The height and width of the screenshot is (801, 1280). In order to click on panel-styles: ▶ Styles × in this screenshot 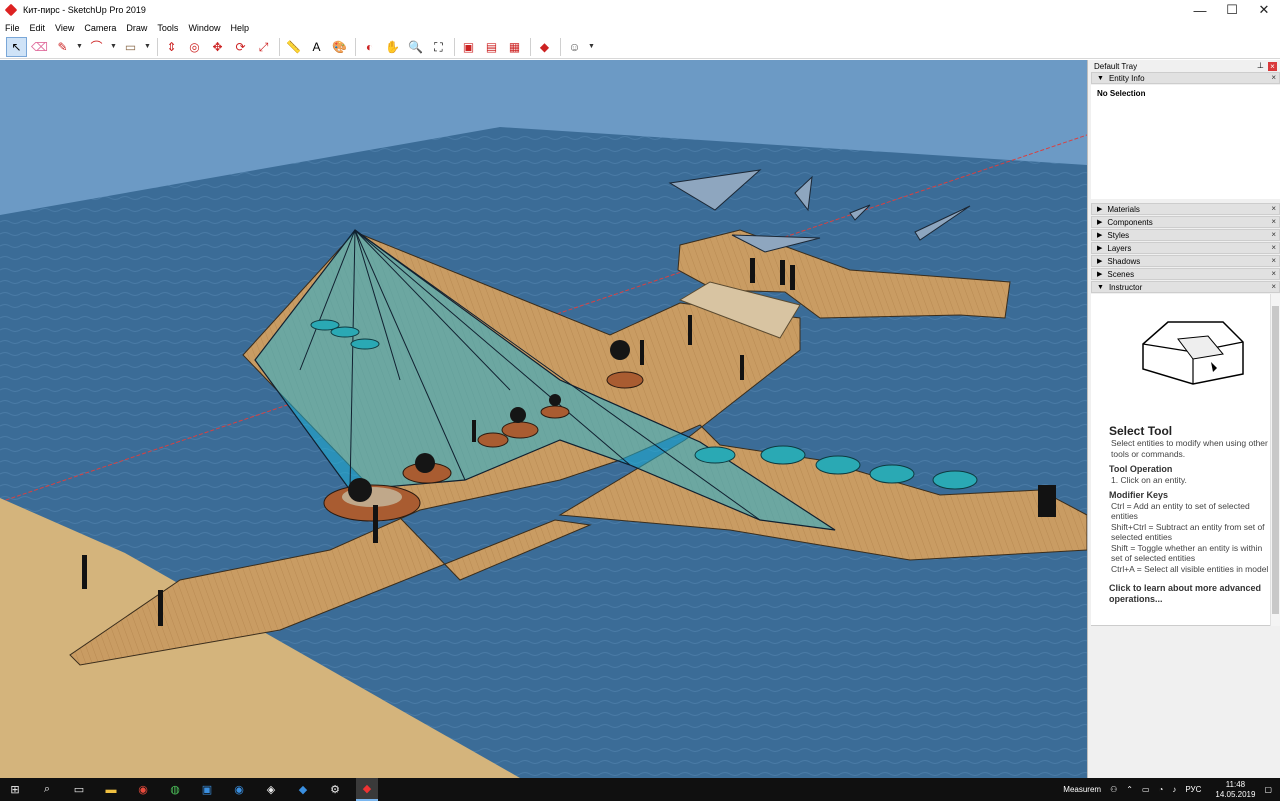, I will do `click(1185, 235)`.